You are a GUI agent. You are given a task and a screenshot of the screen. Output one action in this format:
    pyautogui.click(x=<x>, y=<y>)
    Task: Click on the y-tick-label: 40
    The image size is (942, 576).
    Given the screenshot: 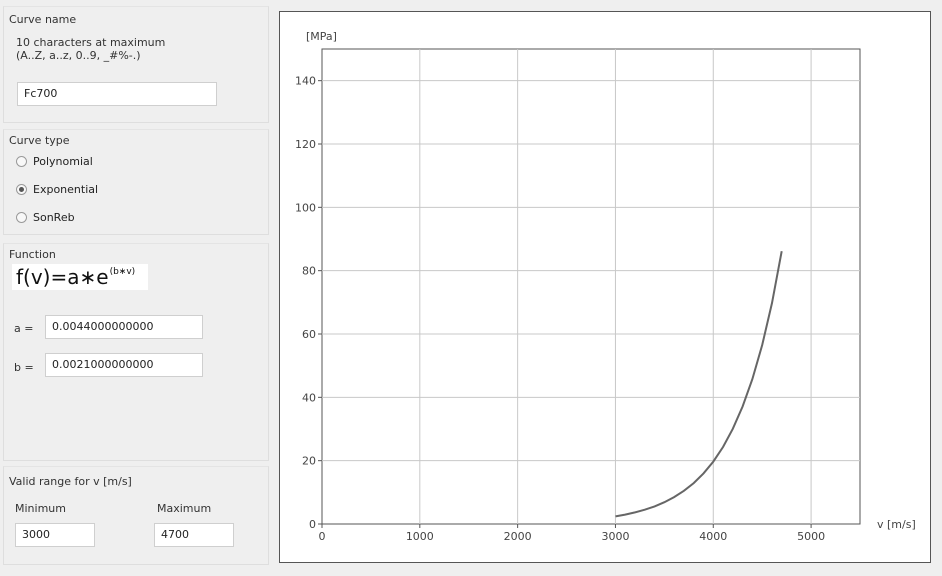 What is the action you would take?
    pyautogui.click(x=309, y=397)
    